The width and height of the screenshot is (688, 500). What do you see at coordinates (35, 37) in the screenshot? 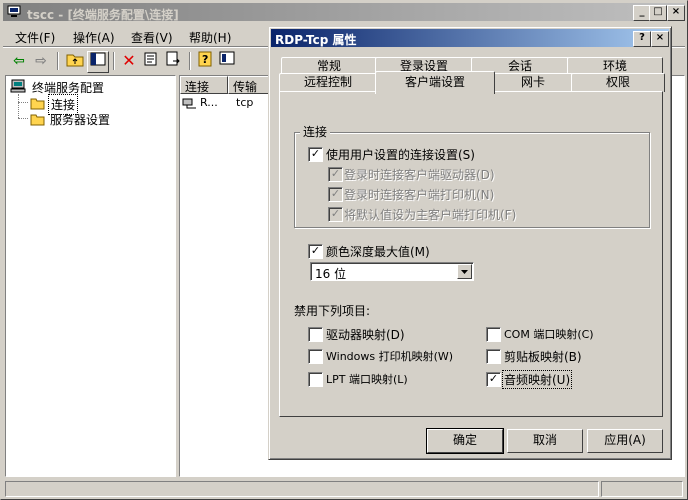
I see `menu-file: 文件(F)` at bounding box center [35, 37].